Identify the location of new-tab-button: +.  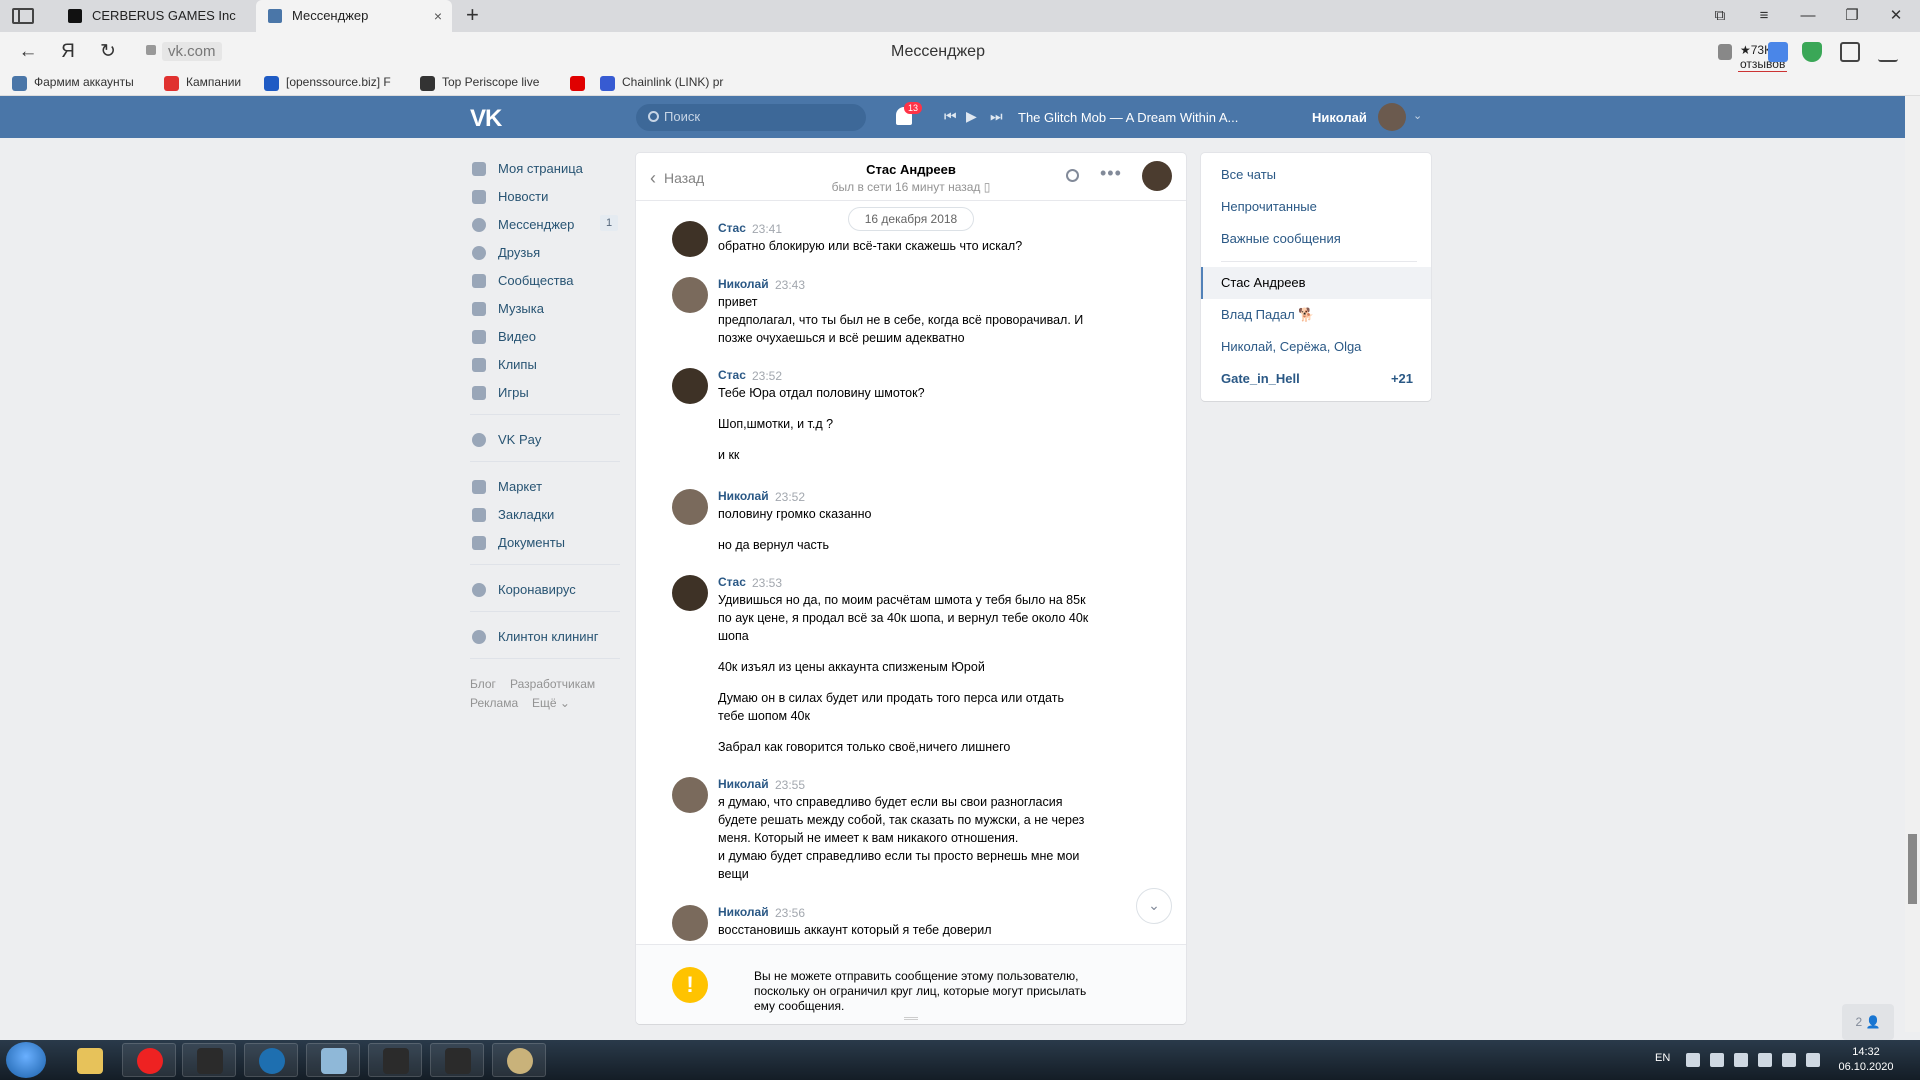
(472, 16).